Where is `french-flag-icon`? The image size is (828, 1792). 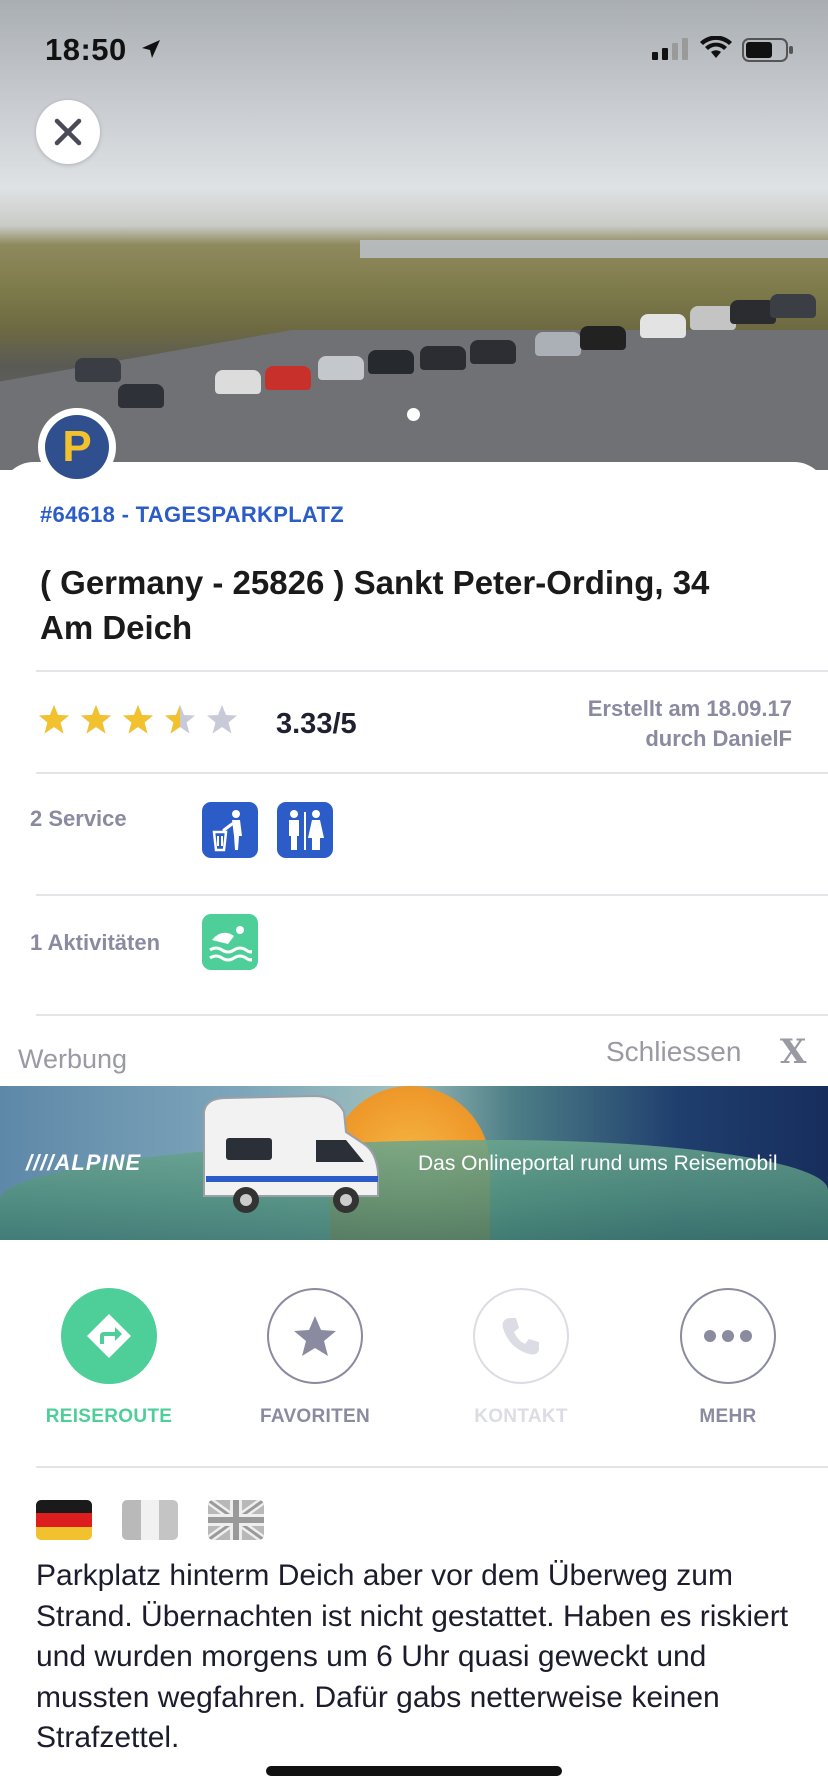 french-flag-icon is located at coordinates (150, 1520).